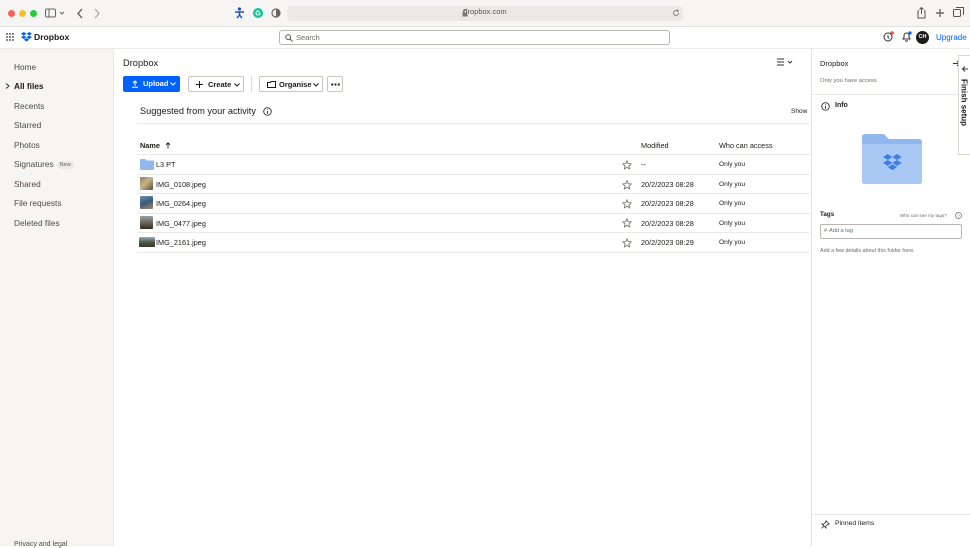 Image resolution: width=970 pixels, height=548 pixels. What do you see at coordinates (473, 203) in the screenshot?
I see `table-row: IMG_0264.jpeg 20/2/2023 08:28 Only you` at bounding box center [473, 203].